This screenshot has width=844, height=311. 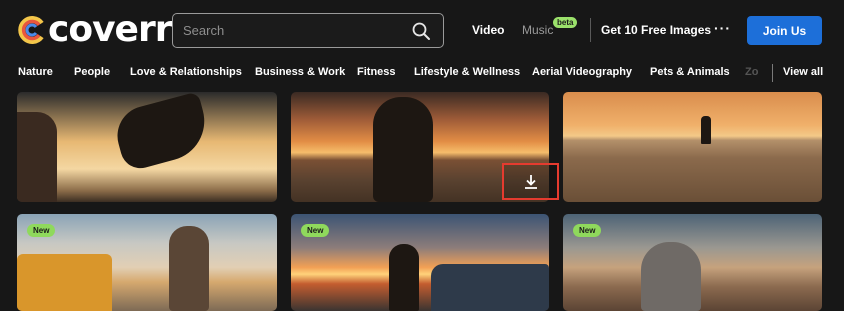 I want to click on arm-silhouette, so click(x=37, y=157).